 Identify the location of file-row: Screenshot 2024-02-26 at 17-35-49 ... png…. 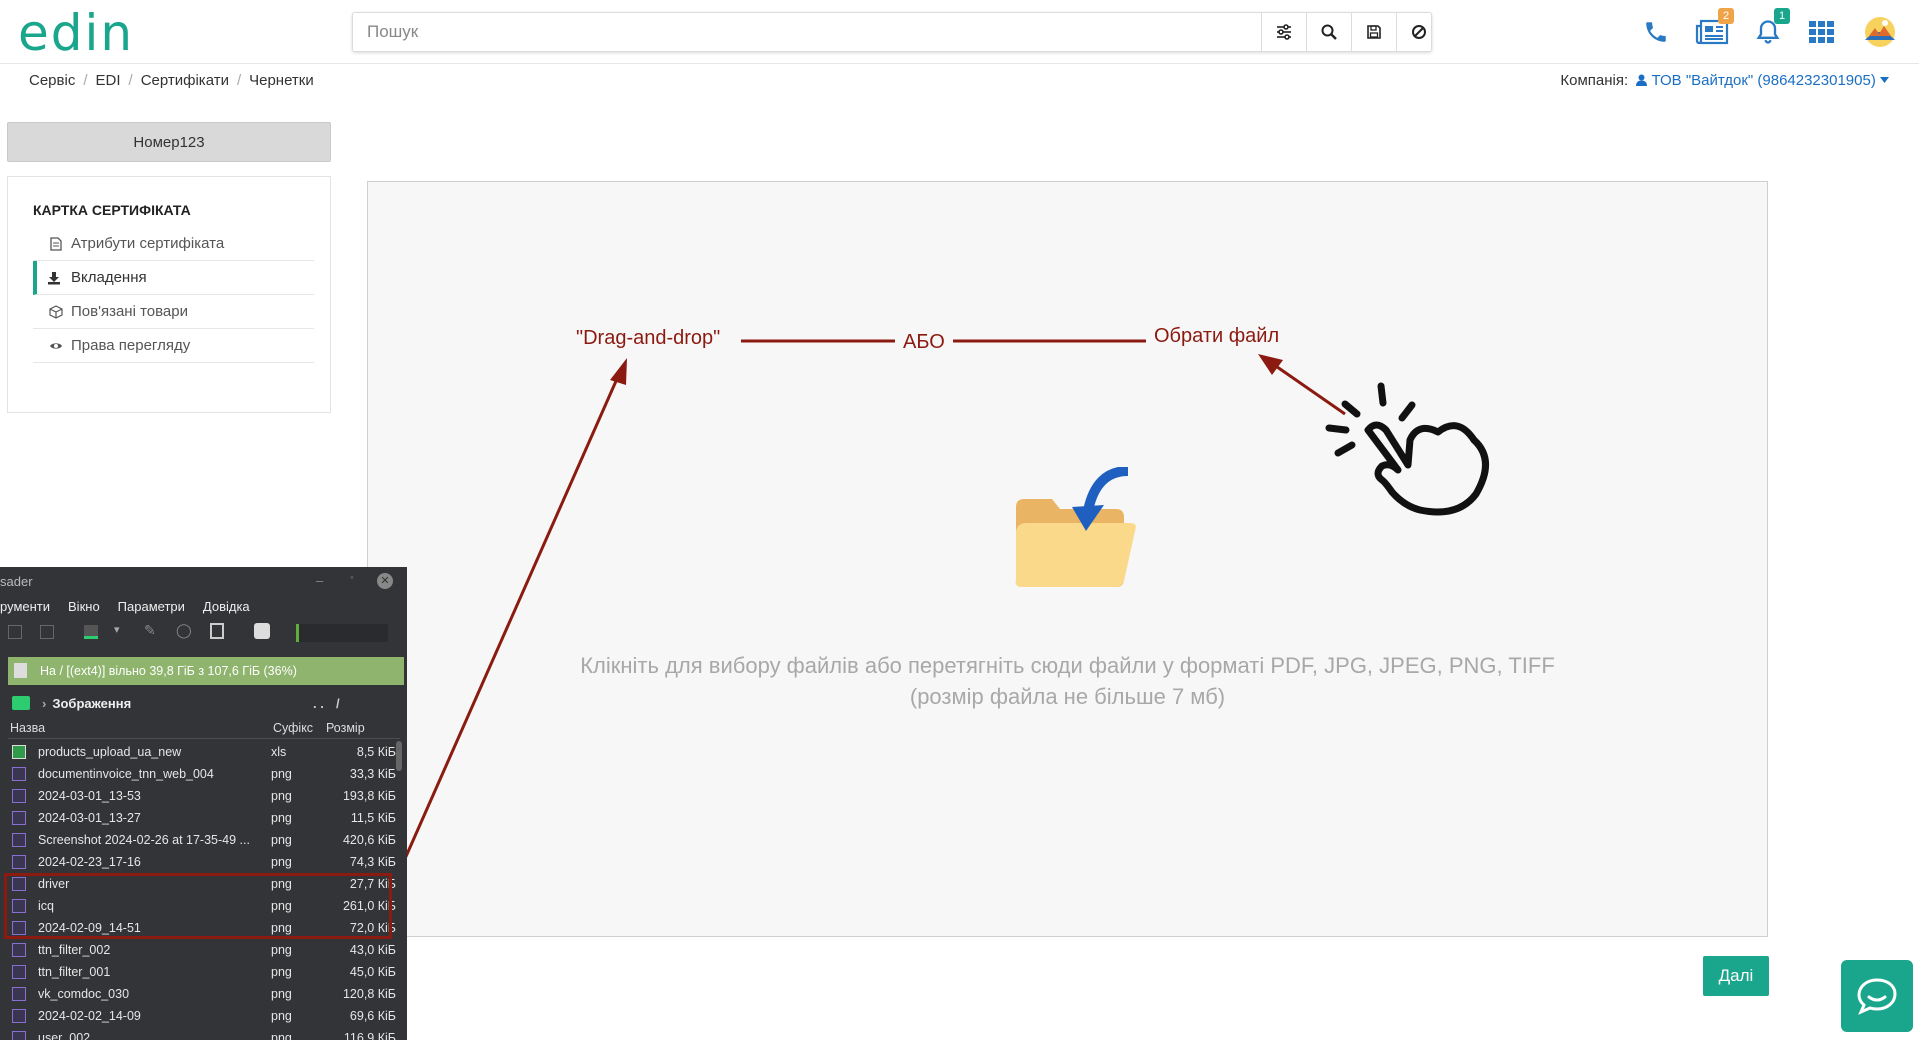
(204, 840).